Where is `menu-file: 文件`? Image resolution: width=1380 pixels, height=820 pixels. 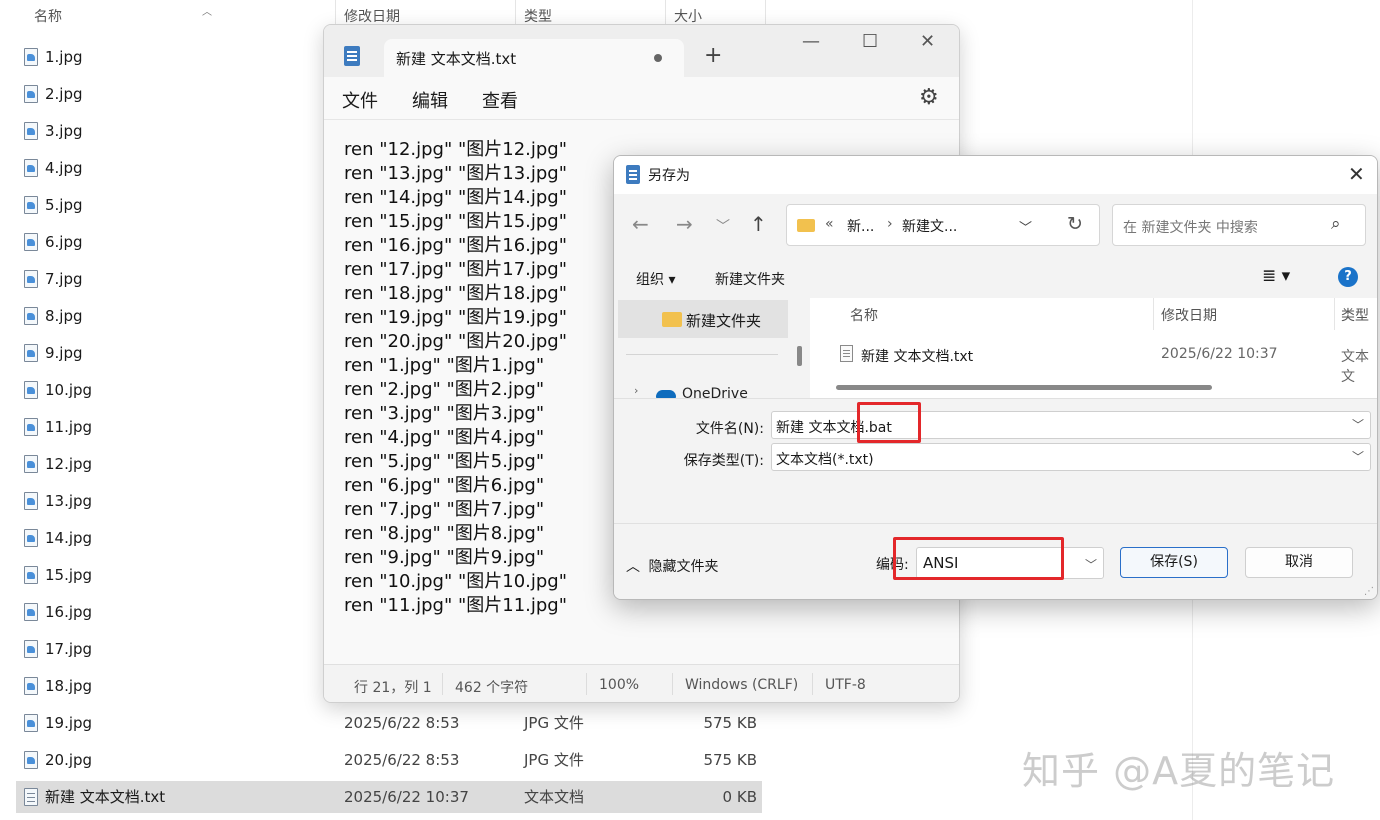 menu-file: 文件 is located at coordinates (360, 100).